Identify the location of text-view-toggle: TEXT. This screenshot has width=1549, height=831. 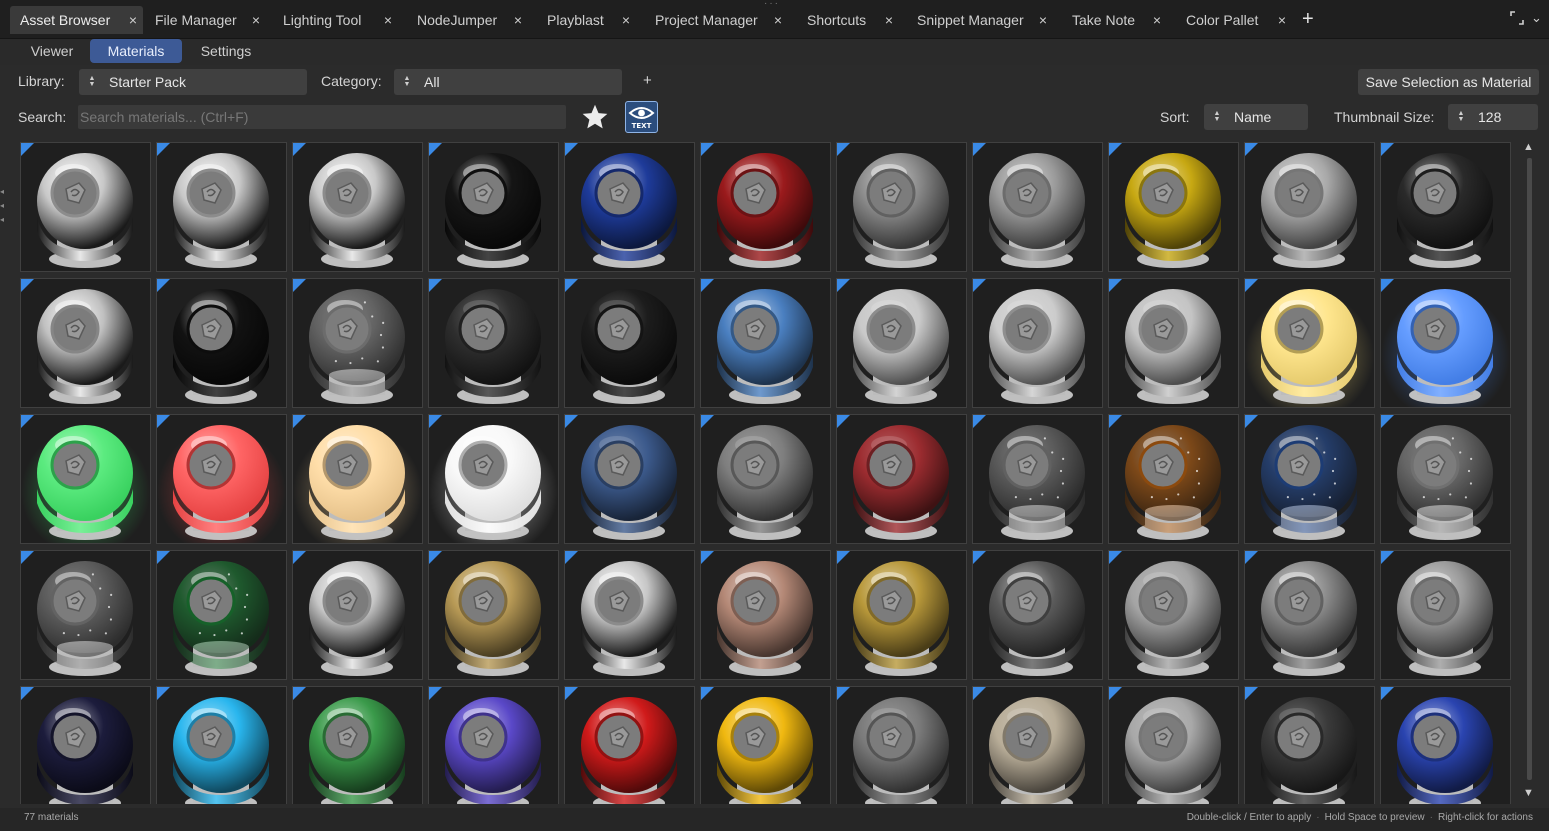
(641, 117).